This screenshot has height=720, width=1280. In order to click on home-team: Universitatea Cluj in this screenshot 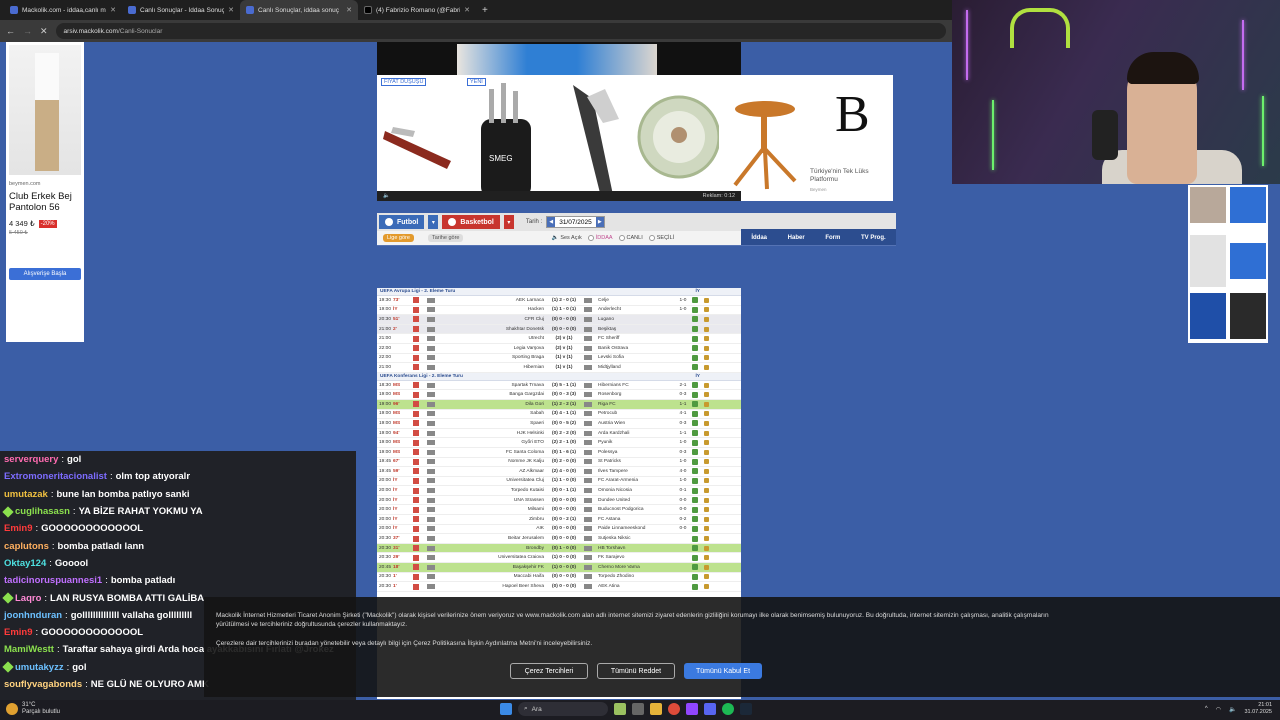, I will do `click(491, 480)`.